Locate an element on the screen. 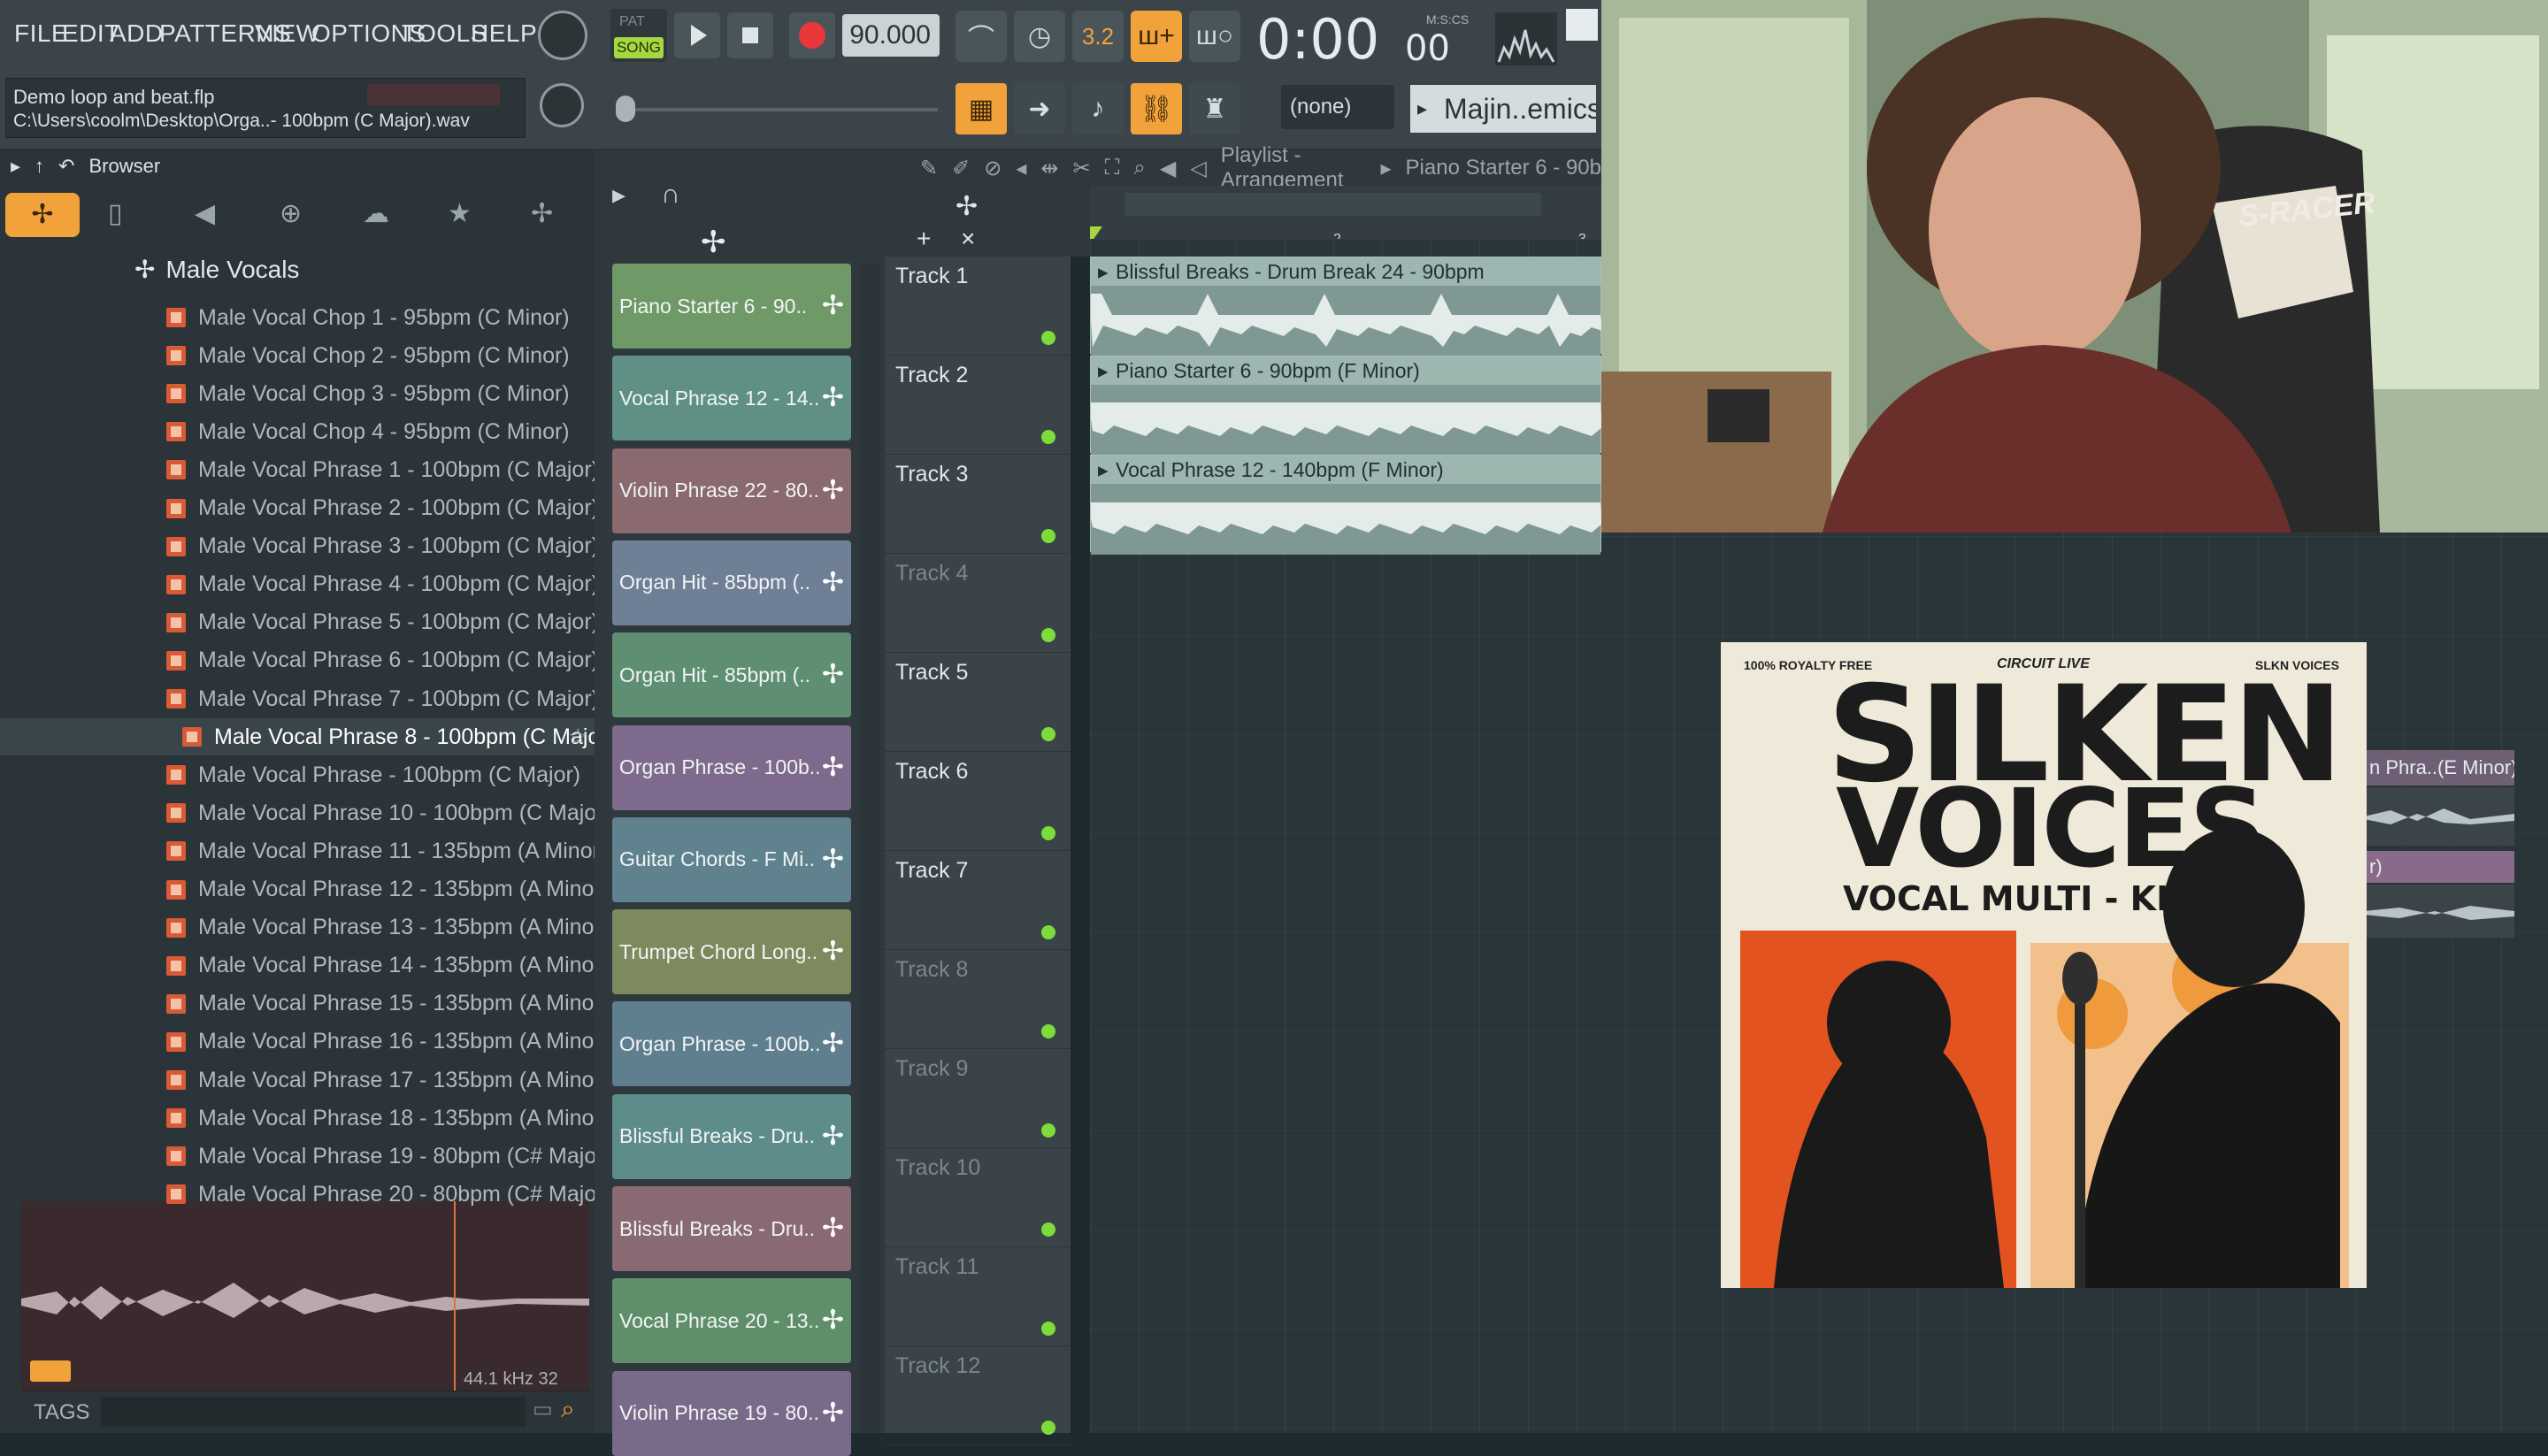 The width and height of the screenshot is (2548, 1456). snap-icon: ✢ is located at coordinates (967, 206).